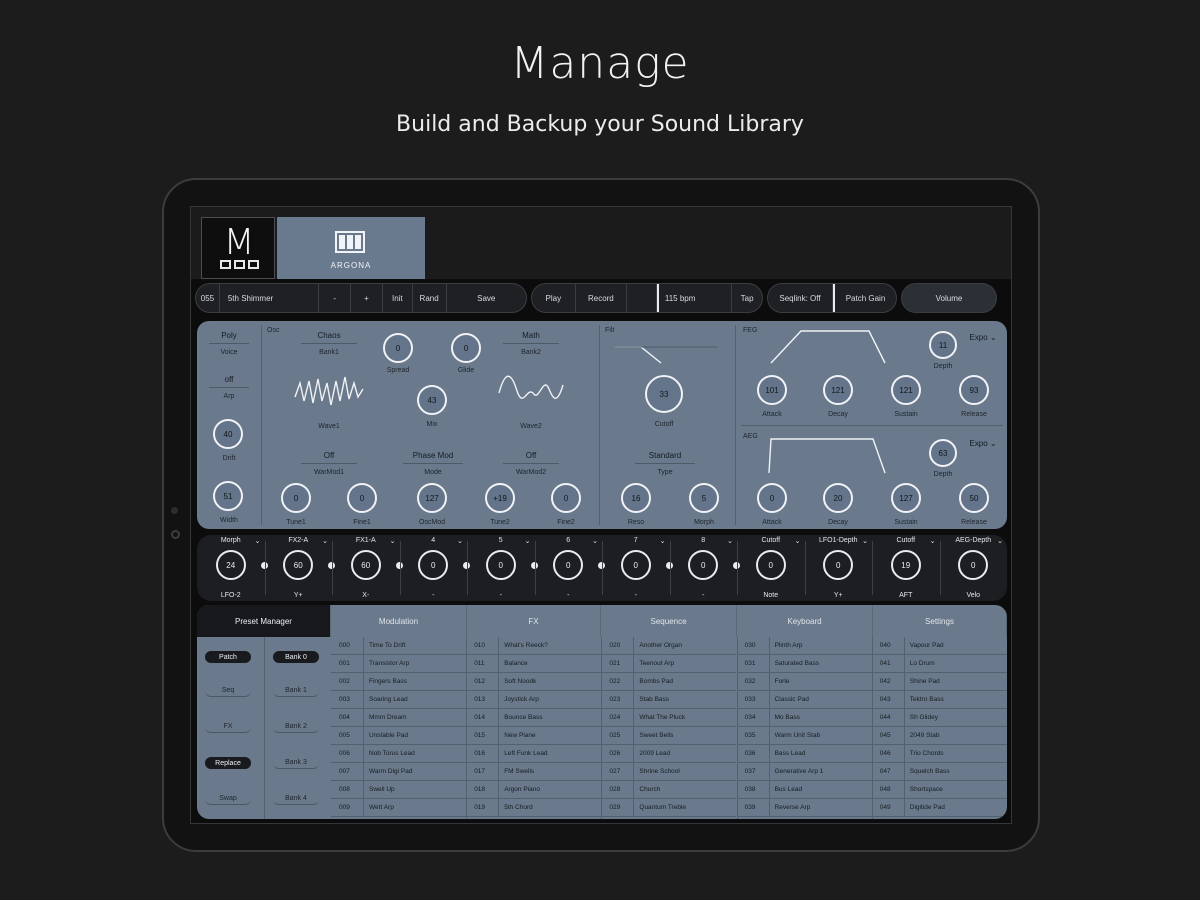 Image resolution: width=1200 pixels, height=900 pixels. What do you see at coordinates (939, 718) in the screenshot?
I see `preset-row: 044 Sh Glidey` at bounding box center [939, 718].